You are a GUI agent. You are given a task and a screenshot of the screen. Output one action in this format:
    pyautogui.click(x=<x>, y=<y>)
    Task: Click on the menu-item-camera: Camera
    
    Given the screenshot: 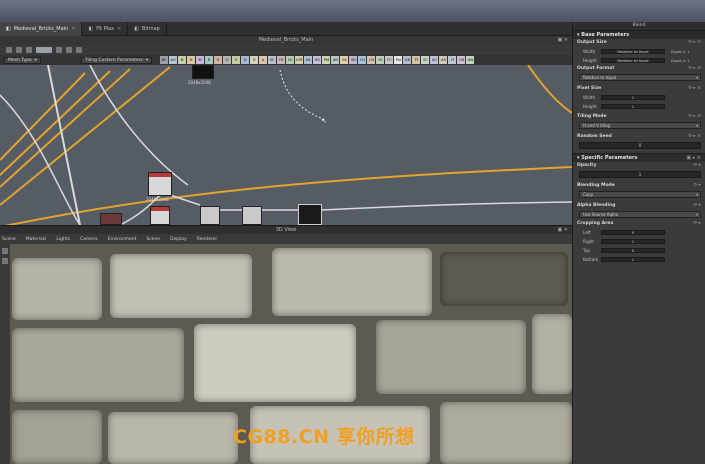 What is the action you would take?
    pyautogui.click(x=89, y=239)
    